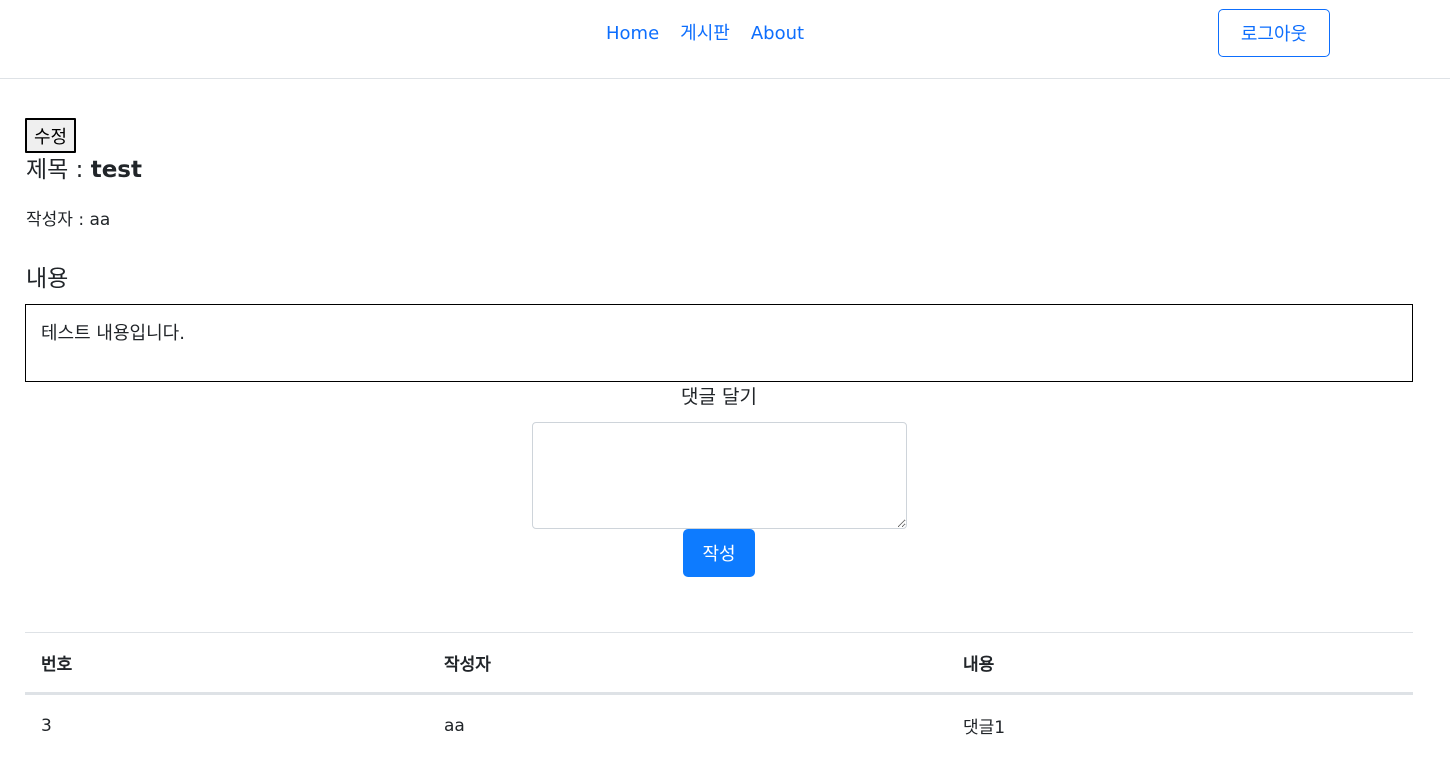  I want to click on nav-about-link: About, so click(777, 34).